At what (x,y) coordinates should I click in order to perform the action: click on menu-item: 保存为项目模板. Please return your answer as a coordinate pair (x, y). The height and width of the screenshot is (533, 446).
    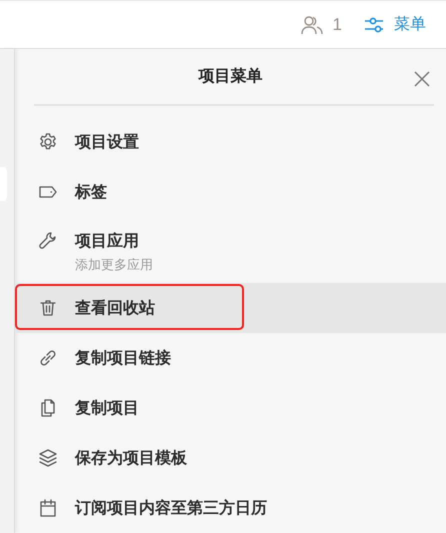
    Looking at the image, I should click on (230, 458).